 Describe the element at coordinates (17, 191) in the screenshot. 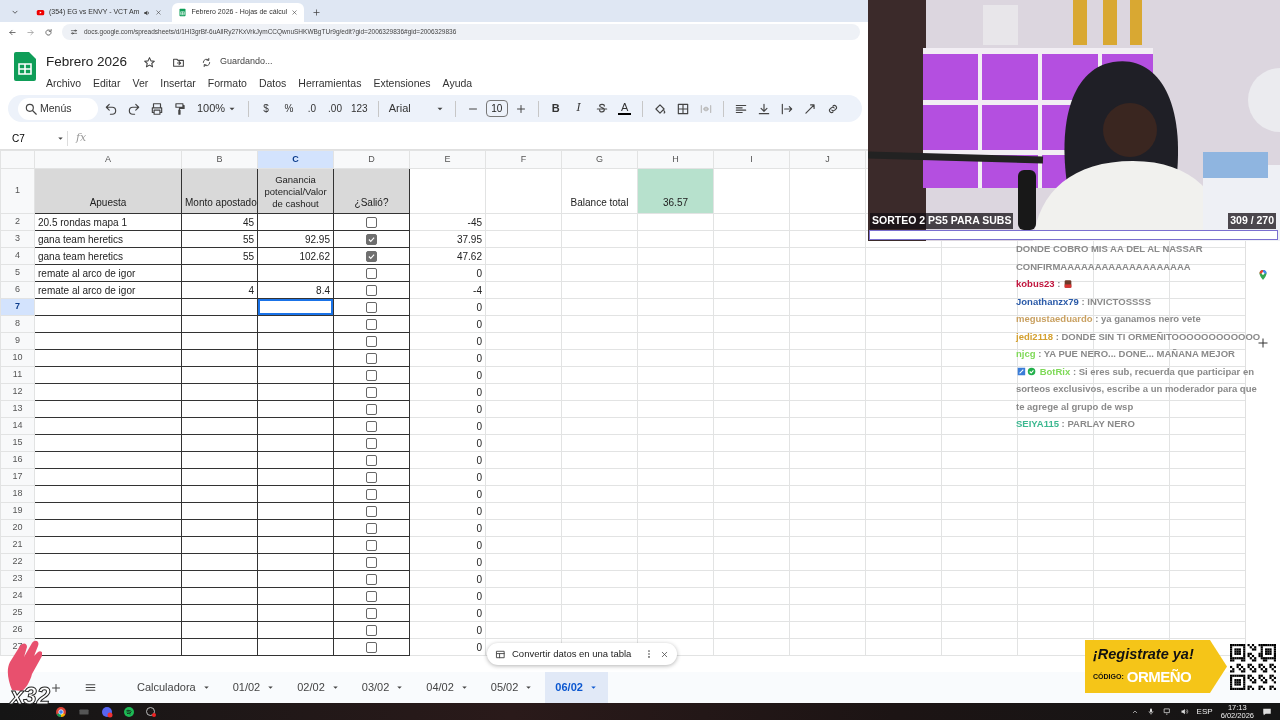

I see `row-number: 1` at that location.